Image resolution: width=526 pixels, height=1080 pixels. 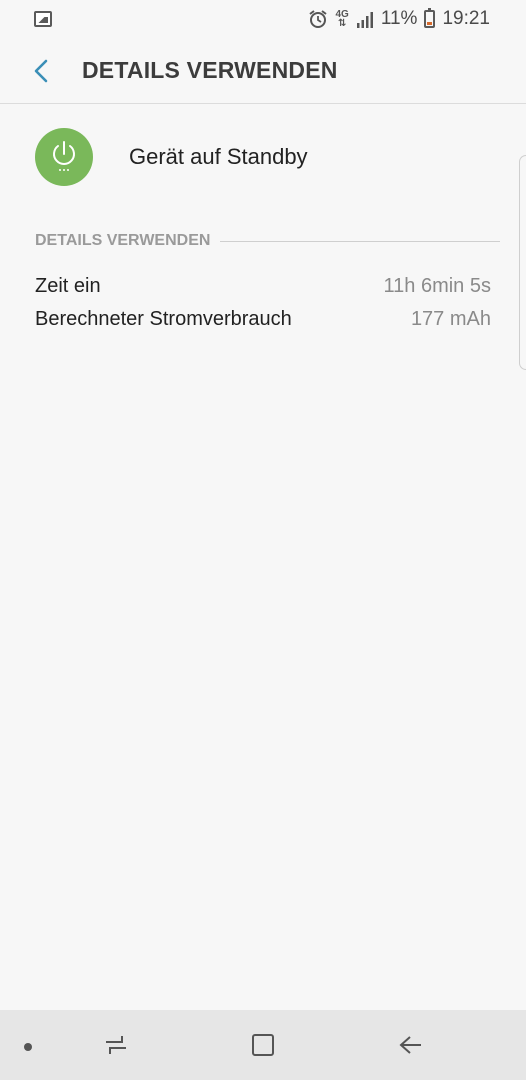 What do you see at coordinates (318, 19) in the screenshot?
I see `alarm-icon` at bounding box center [318, 19].